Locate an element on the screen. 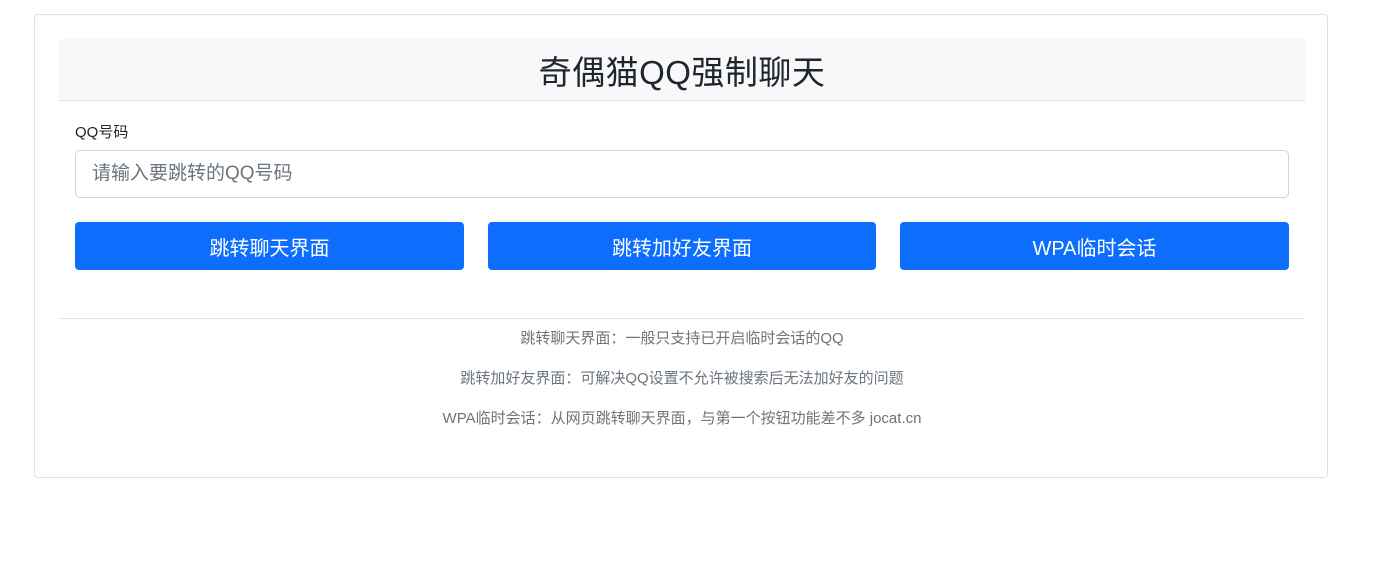 Image resolution: width=1384 pixels, height=580 pixels. qq-number-input is located at coordinates (682, 174).